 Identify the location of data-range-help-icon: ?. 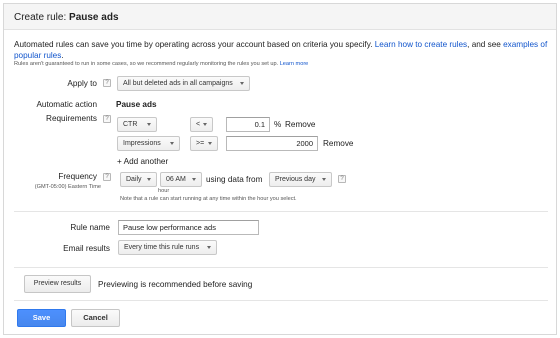
(342, 179).